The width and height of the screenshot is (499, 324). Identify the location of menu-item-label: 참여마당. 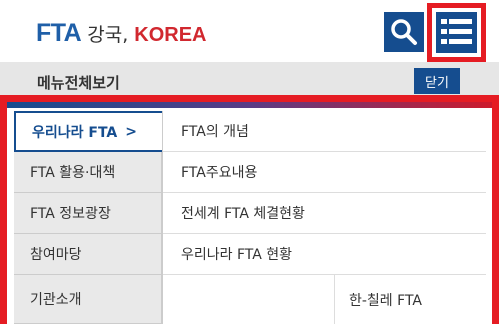
(56, 255).